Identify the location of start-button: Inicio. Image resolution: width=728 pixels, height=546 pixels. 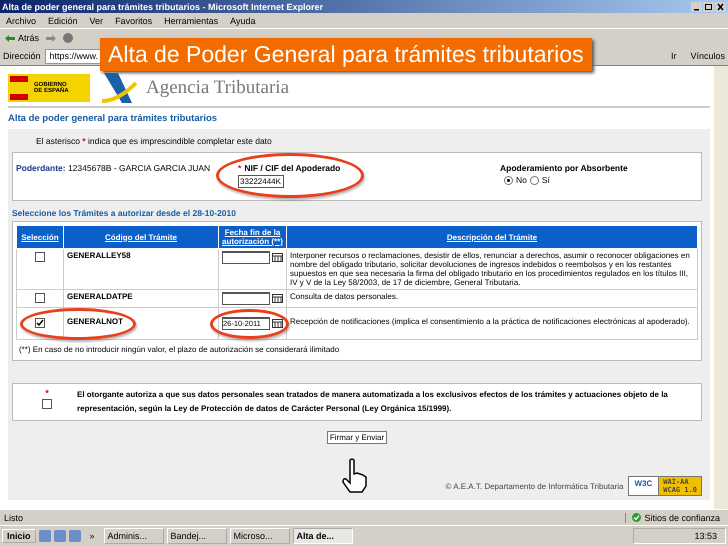
(19, 536).